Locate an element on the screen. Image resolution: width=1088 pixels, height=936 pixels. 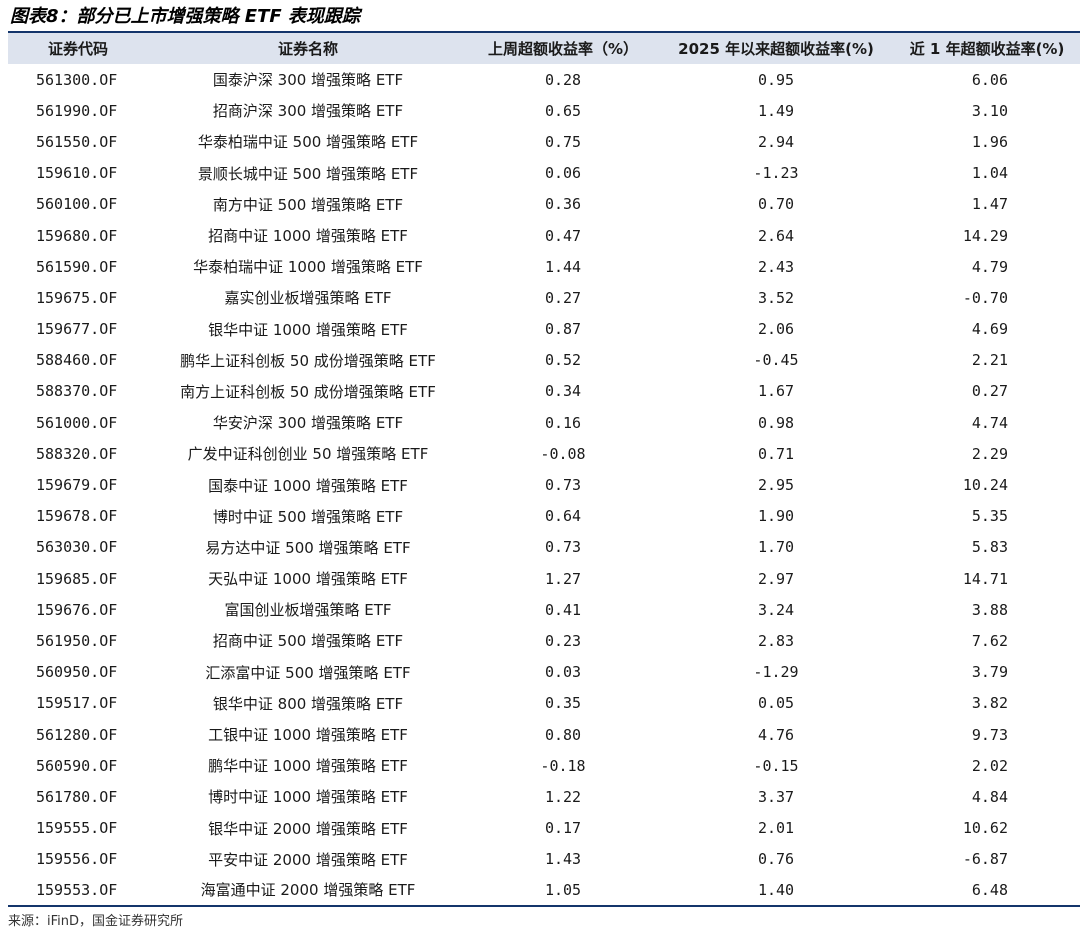
cell-ytd-excess: -1.29 is located at coordinates (776, 672).